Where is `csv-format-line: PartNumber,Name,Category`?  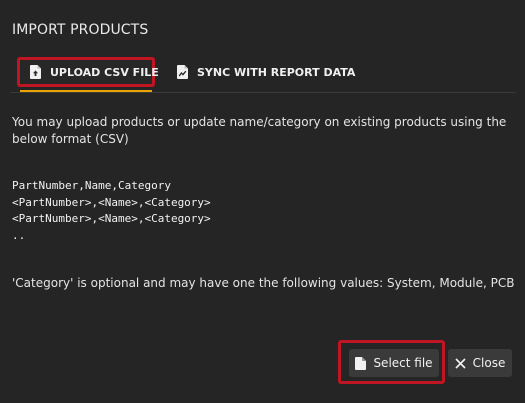 csv-format-line: PartNumber,Name,Category is located at coordinates (91, 185).